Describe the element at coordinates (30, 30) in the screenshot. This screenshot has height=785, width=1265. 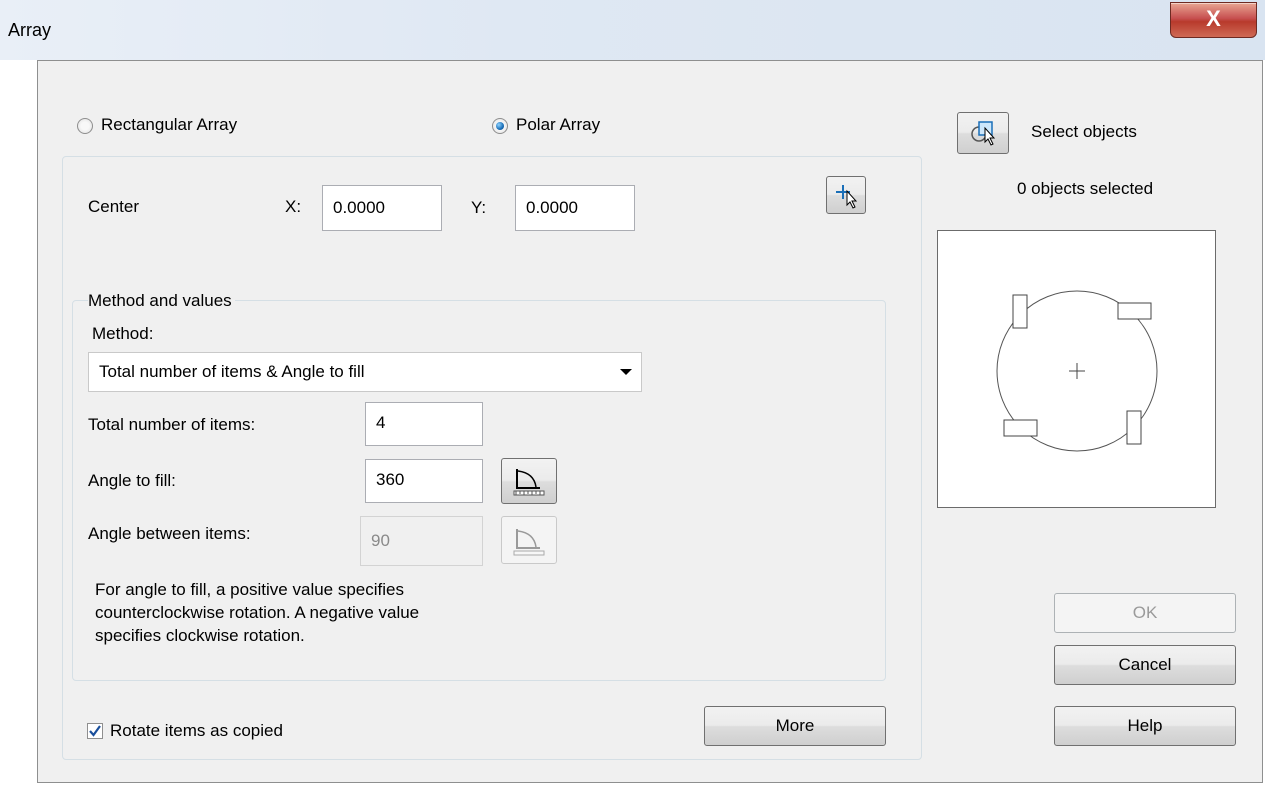
I see `window-title: Array` at that location.